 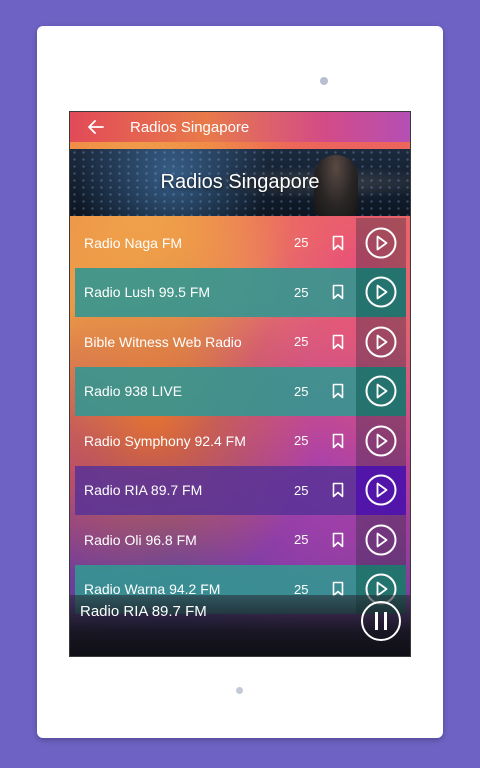 I want to click on station-name: Radio Naga FM, so click(x=133, y=242).